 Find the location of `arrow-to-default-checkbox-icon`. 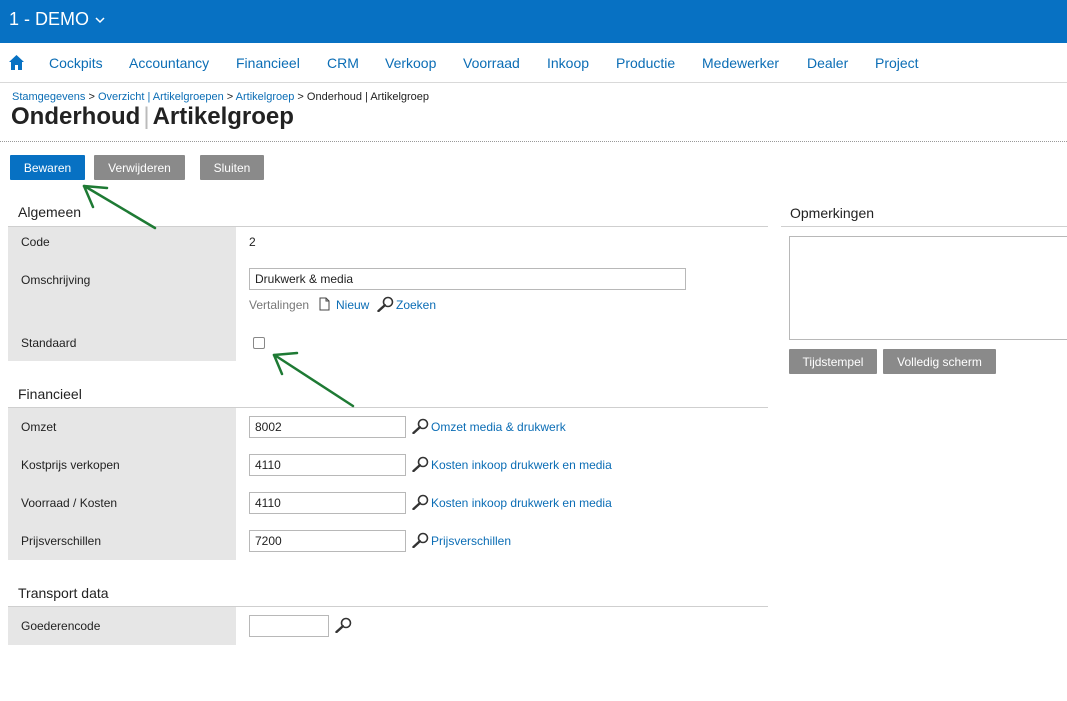

arrow-to-default-checkbox-icon is located at coordinates (313, 379).